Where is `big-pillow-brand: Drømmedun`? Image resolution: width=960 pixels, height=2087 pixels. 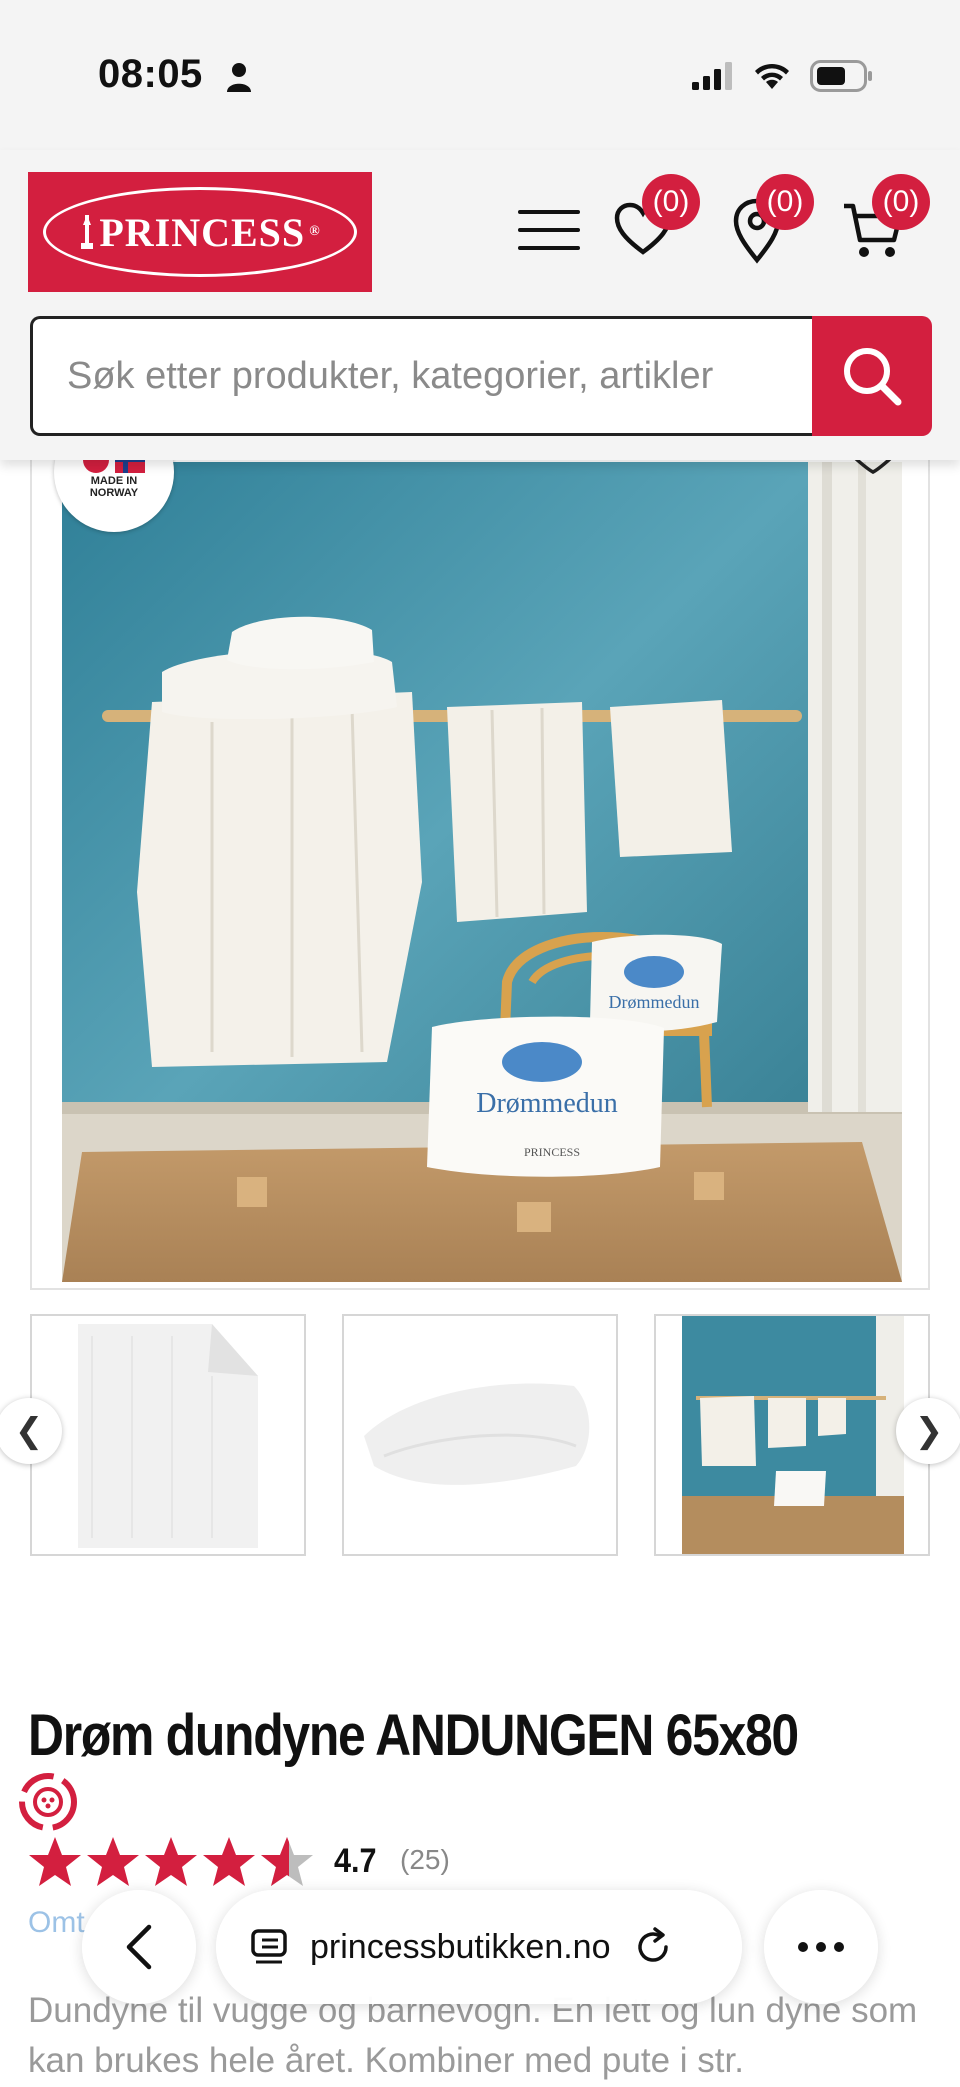
big-pillow-brand: Drømmedun is located at coordinates (547, 1103).